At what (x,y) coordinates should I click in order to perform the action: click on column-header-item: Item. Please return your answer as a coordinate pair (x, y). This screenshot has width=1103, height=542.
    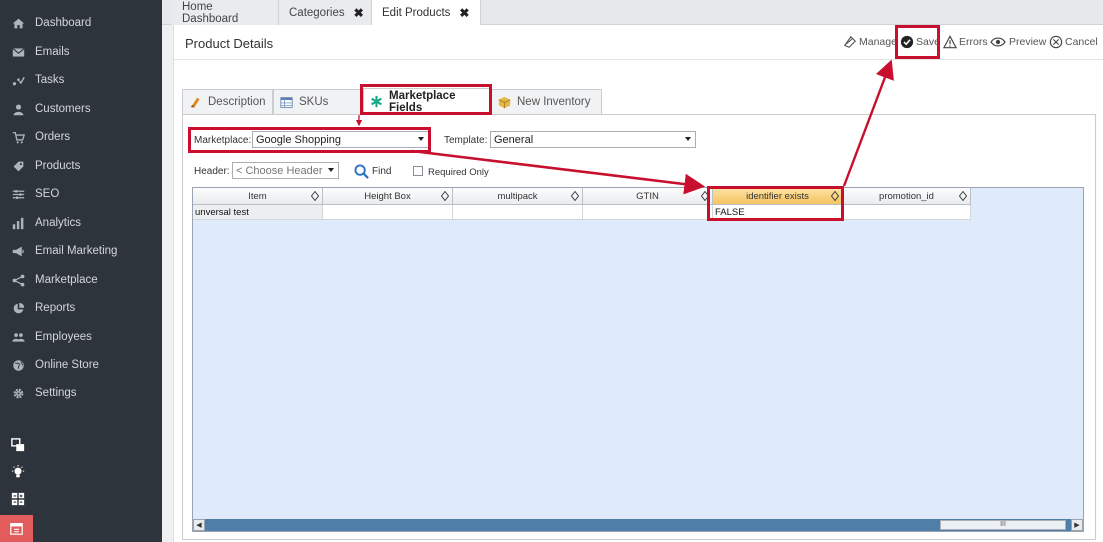
    Looking at the image, I should click on (258, 196).